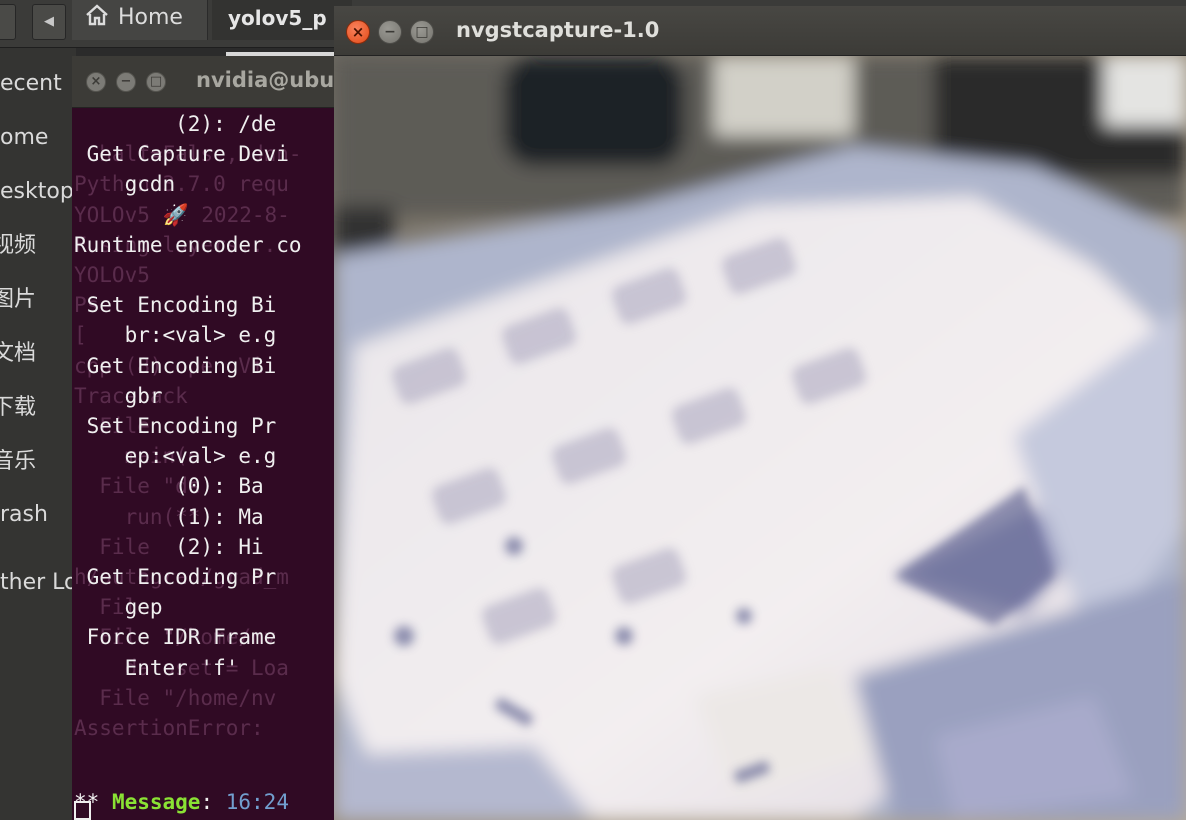 This screenshot has width=1186, height=820. I want to click on sidebar-item-trash: rash, so click(24, 515).